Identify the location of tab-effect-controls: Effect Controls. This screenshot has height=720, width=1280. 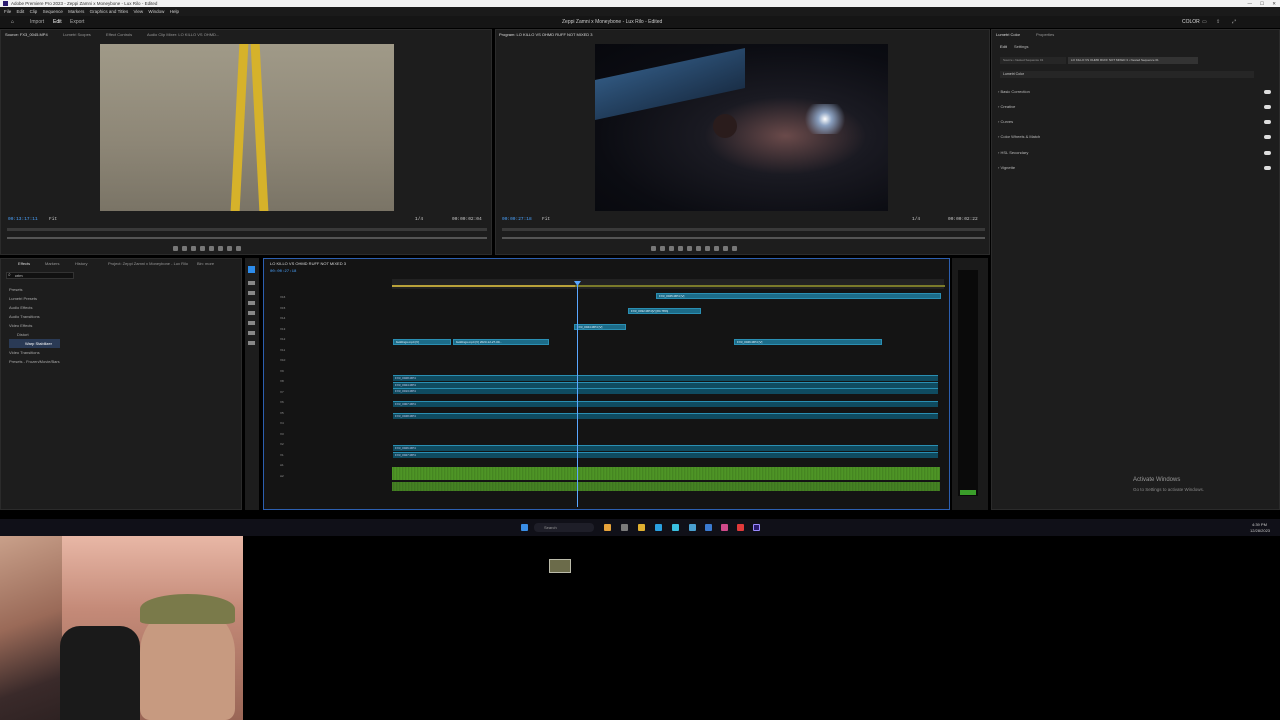
(119, 34).